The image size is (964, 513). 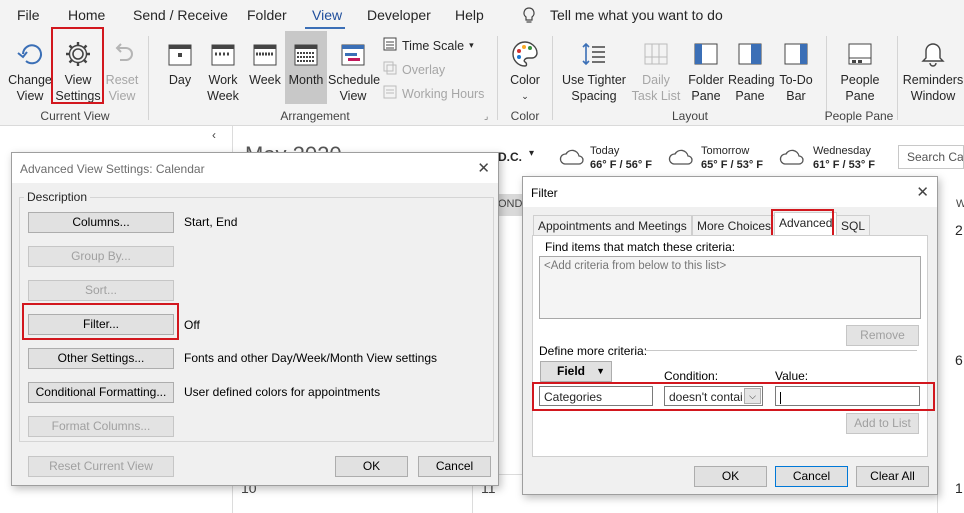 I want to click on lightbulb-icon, so click(x=529, y=17).